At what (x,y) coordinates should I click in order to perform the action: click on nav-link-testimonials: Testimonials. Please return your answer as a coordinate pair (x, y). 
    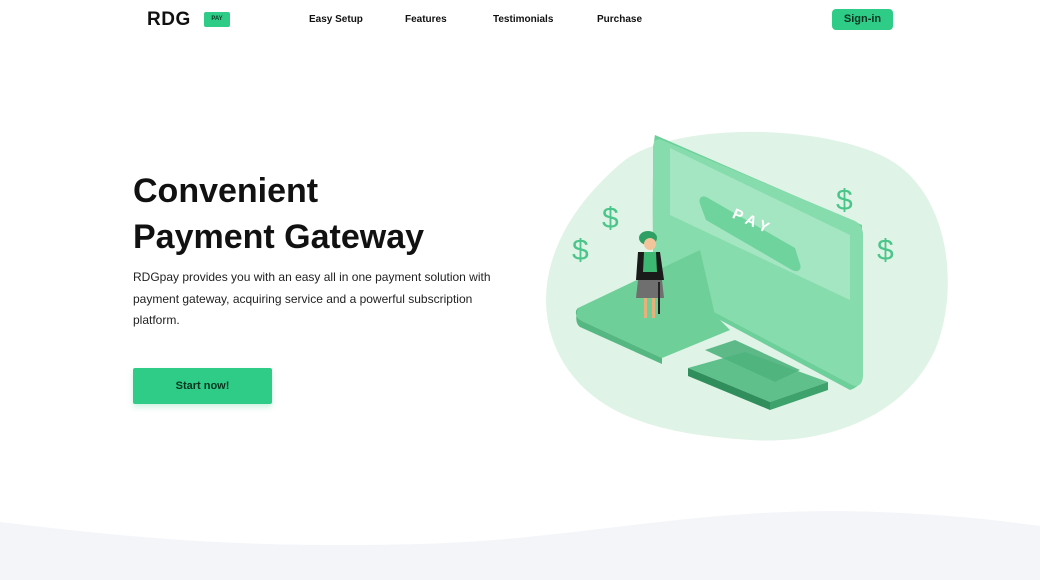
    Looking at the image, I should click on (523, 19).